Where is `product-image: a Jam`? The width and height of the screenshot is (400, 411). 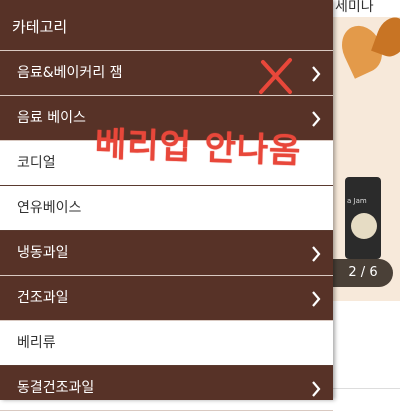
product-image: a Jam is located at coordinates (363, 218).